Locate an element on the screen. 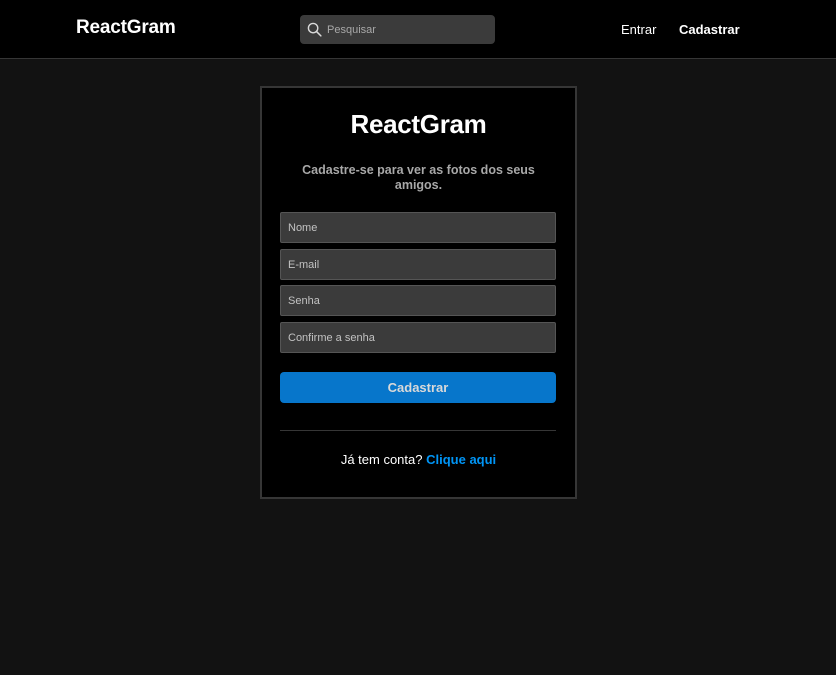 Image resolution: width=836 pixels, height=675 pixels. navbar: ReactGram Entrar Cadastrar is located at coordinates (418, 29).